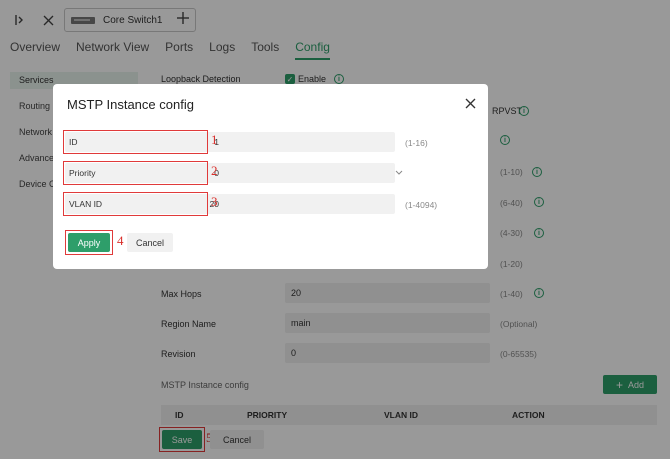 This screenshot has width=670, height=459. I want to click on step-marker: 4, so click(120, 240).